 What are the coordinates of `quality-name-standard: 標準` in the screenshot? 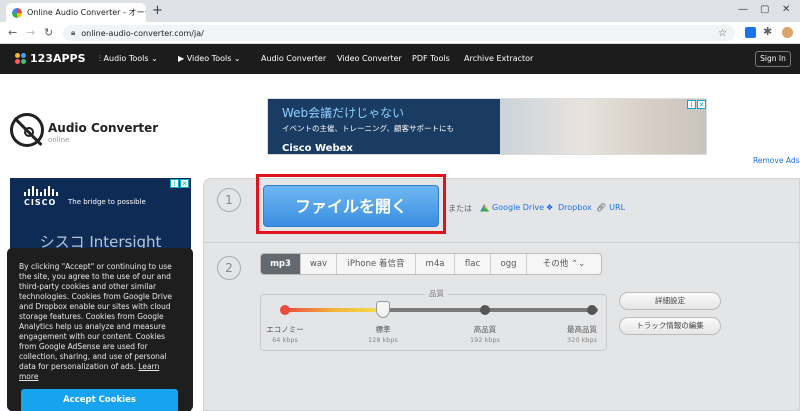 It's located at (383, 329).